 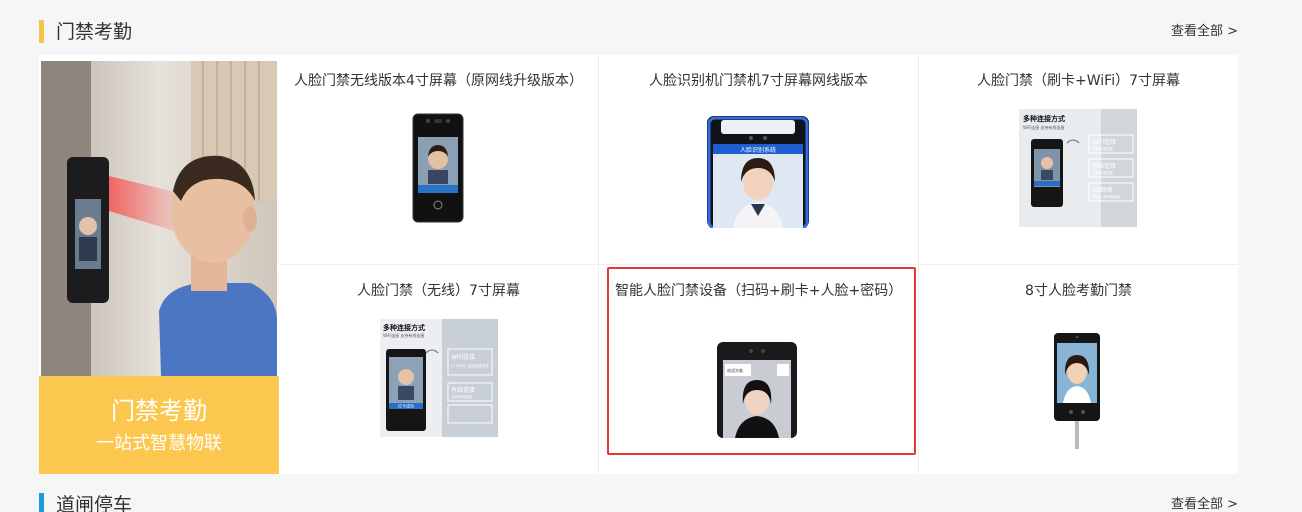 I want to click on product-card: 人脸门禁无线版本4寸屏幕（原网线升级版本）, so click(x=439, y=160).